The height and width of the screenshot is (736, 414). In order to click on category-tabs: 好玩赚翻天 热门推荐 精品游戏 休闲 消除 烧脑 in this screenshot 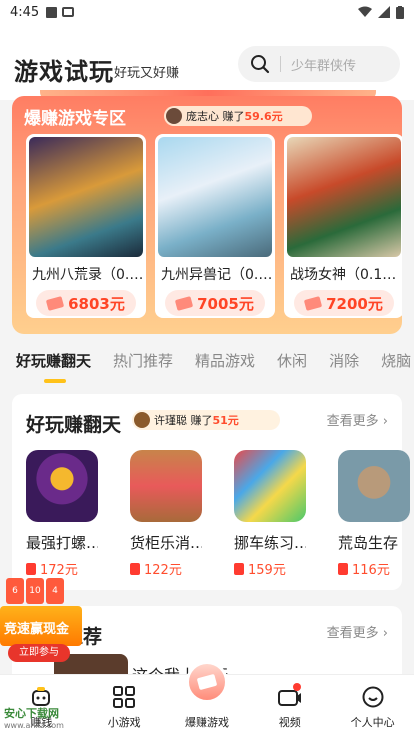, I will do `click(207, 361)`.